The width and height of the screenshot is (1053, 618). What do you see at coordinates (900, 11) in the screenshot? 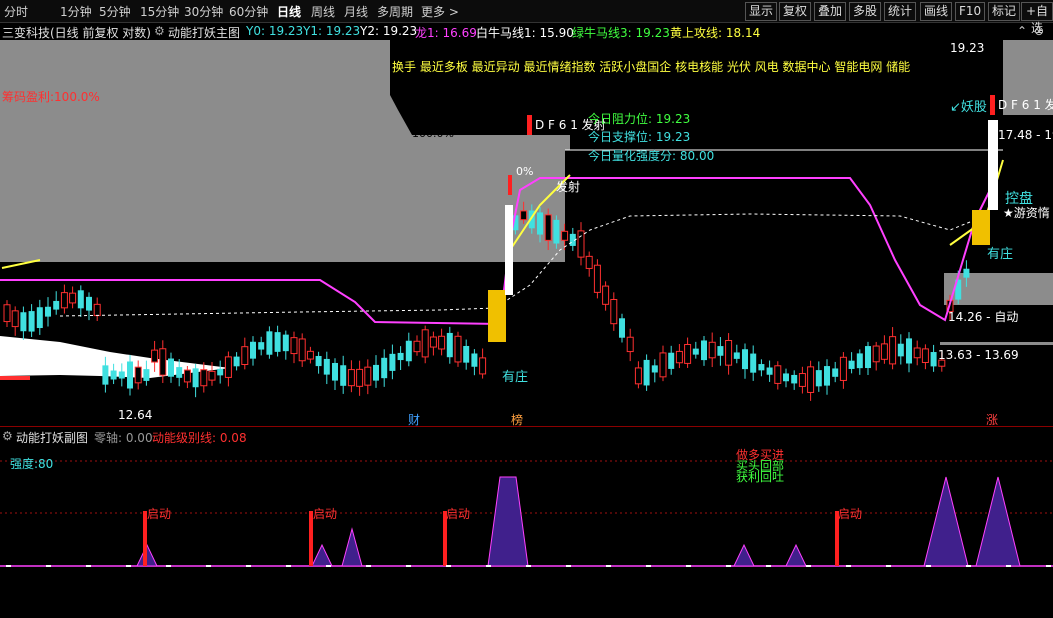
I see `stats-button: 统计` at bounding box center [900, 11].